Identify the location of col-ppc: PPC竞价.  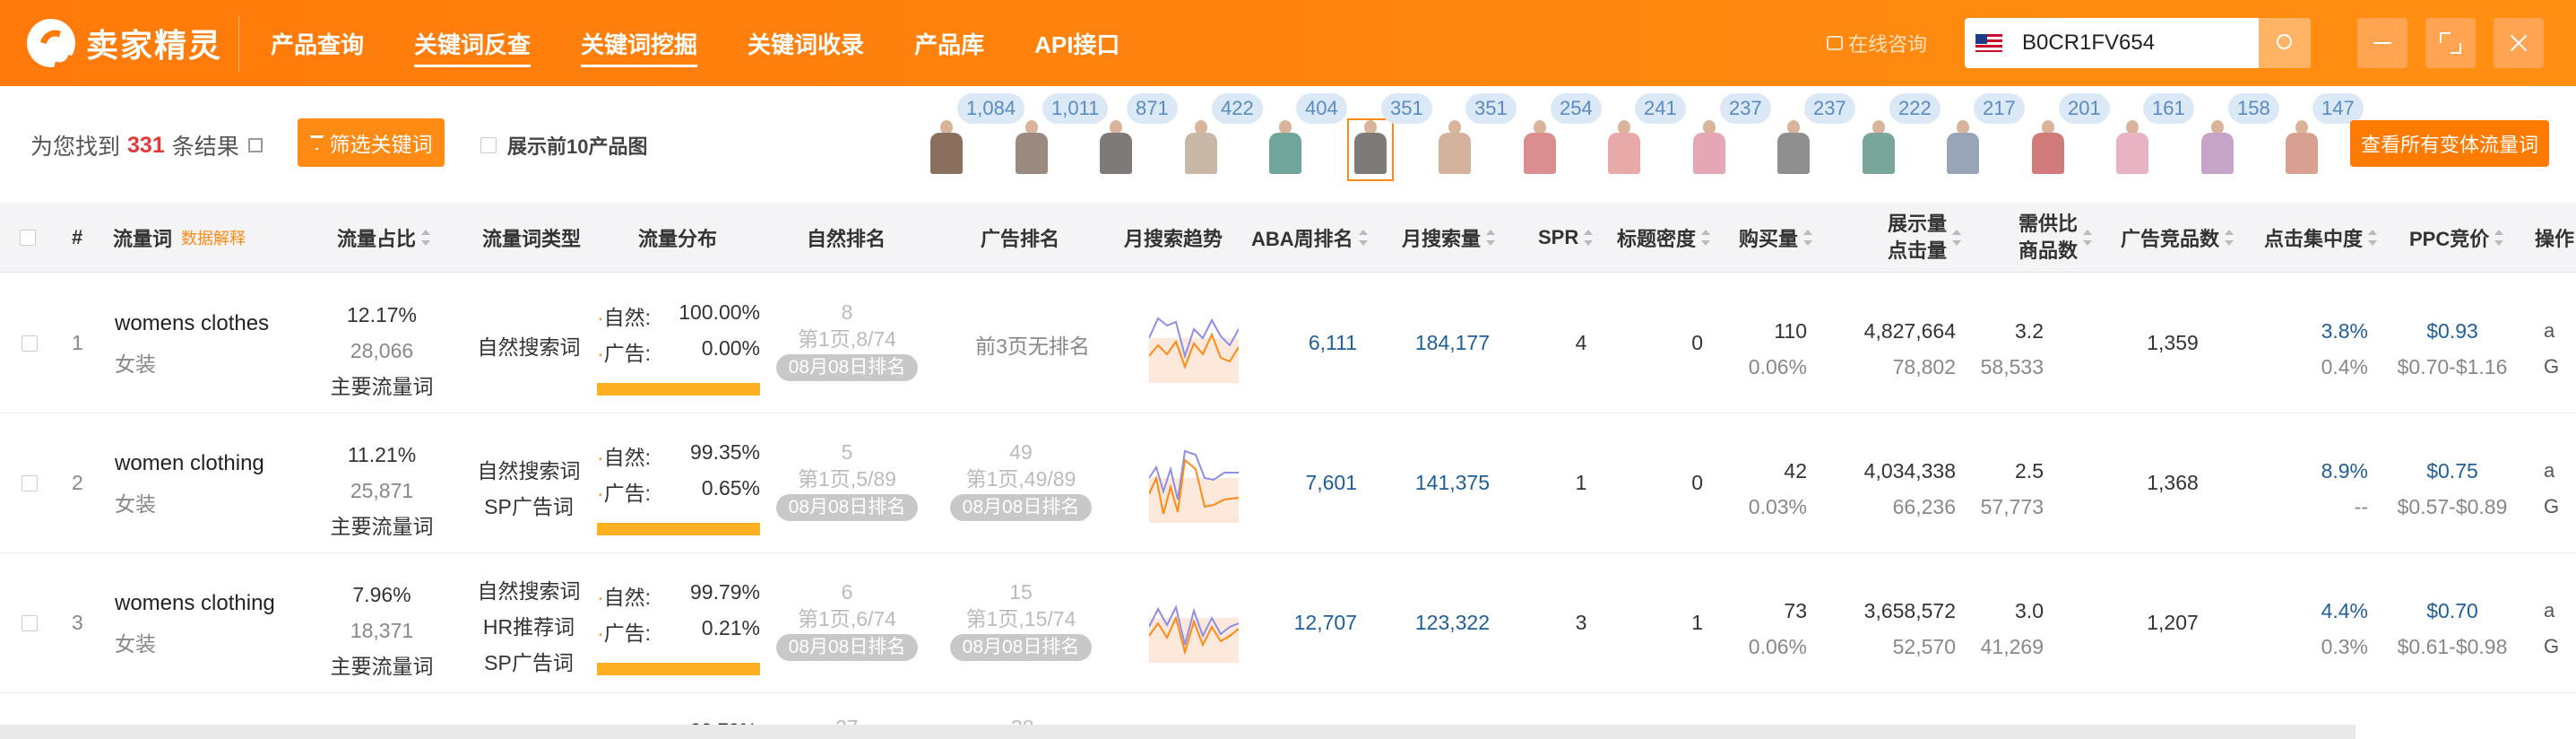
(2456, 238).